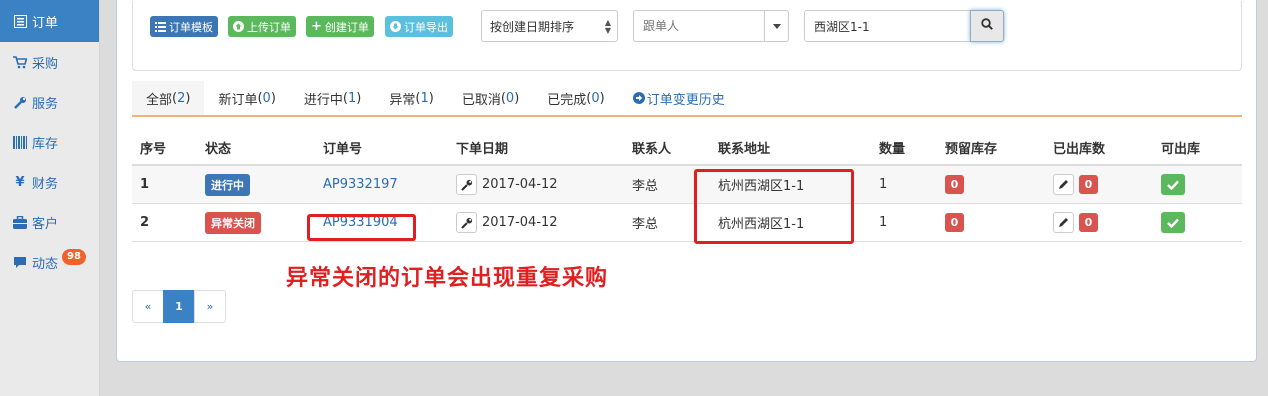 Image resolution: width=1268 pixels, height=396 pixels. What do you see at coordinates (45, 23) in the screenshot?
I see `sidebar-item-label: 订单` at bounding box center [45, 23].